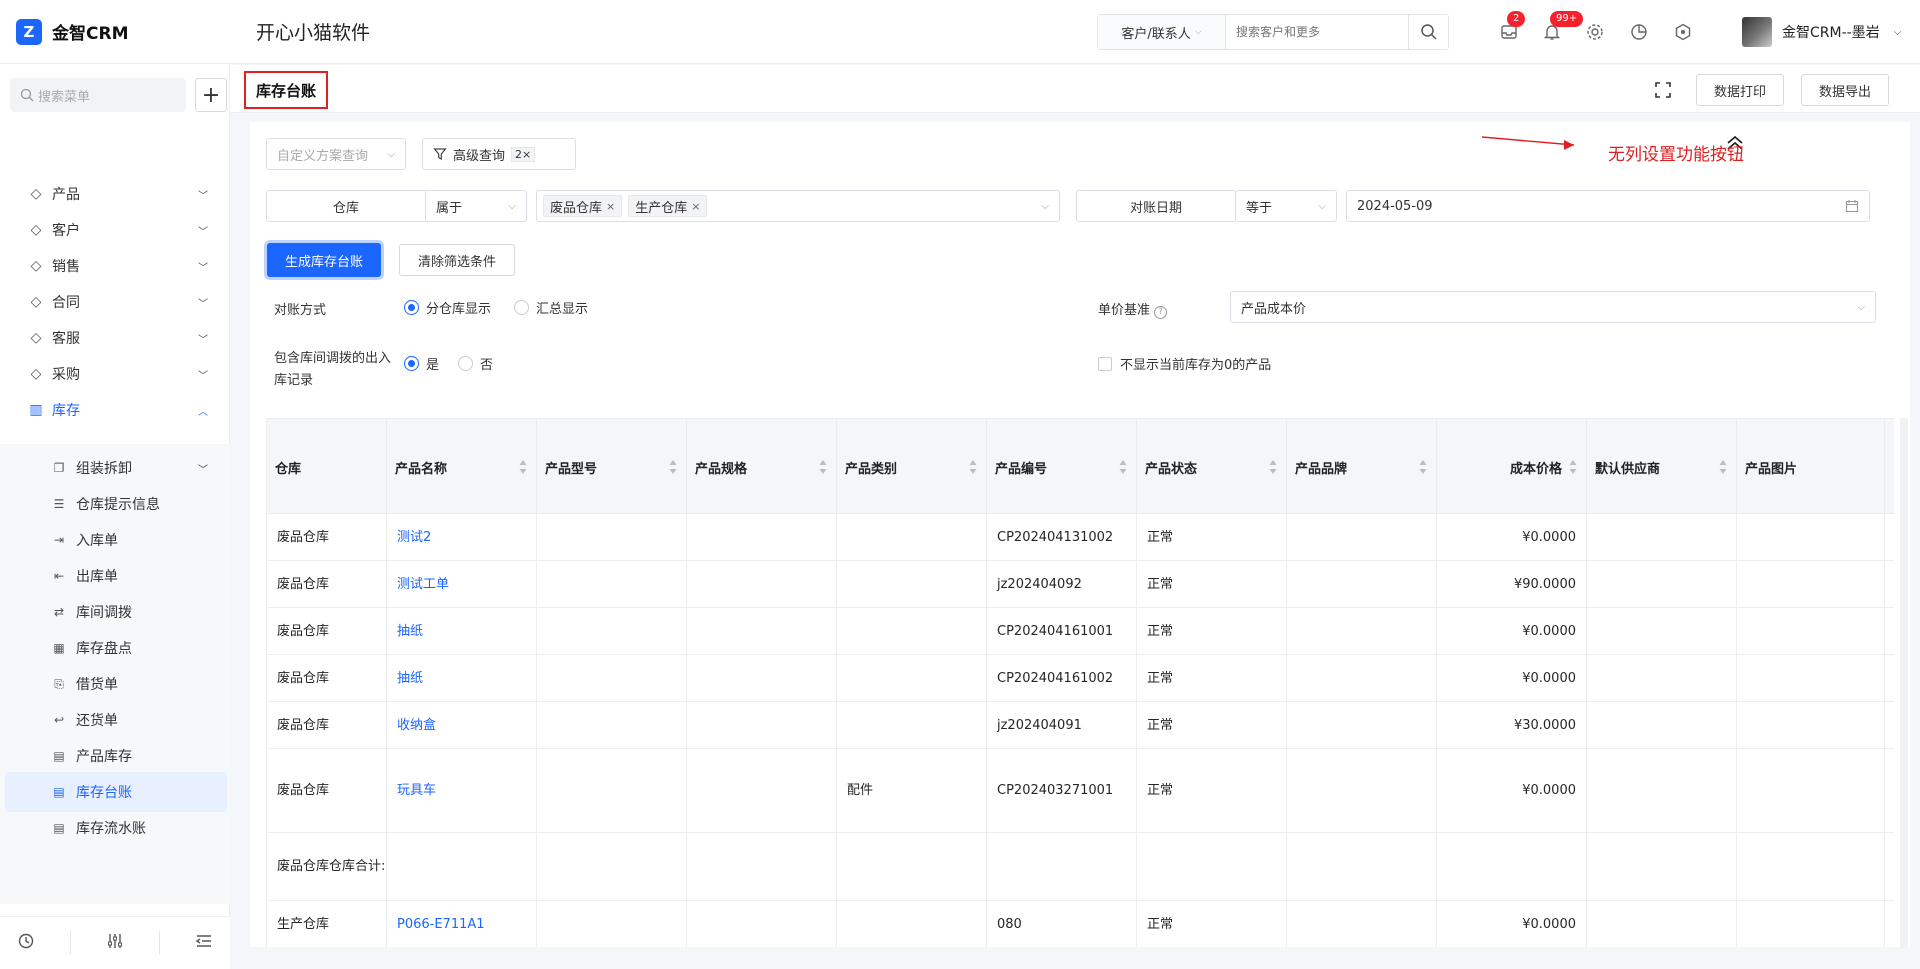  I want to click on sidebar-item-chart: ◇ 客户 ﹀, so click(115, 230).